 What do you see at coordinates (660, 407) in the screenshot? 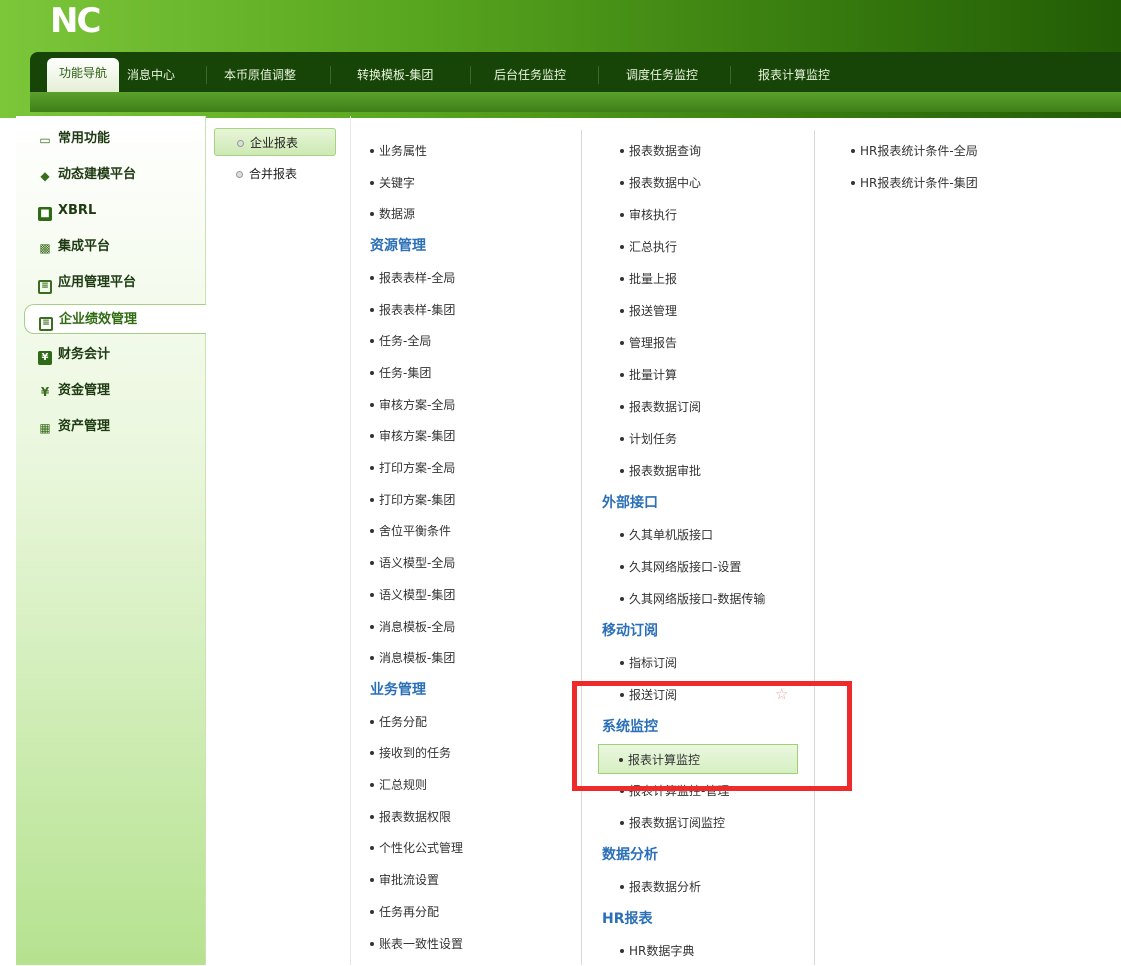
I see `menu-item: 报表数据订阅` at bounding box center [660, 407].